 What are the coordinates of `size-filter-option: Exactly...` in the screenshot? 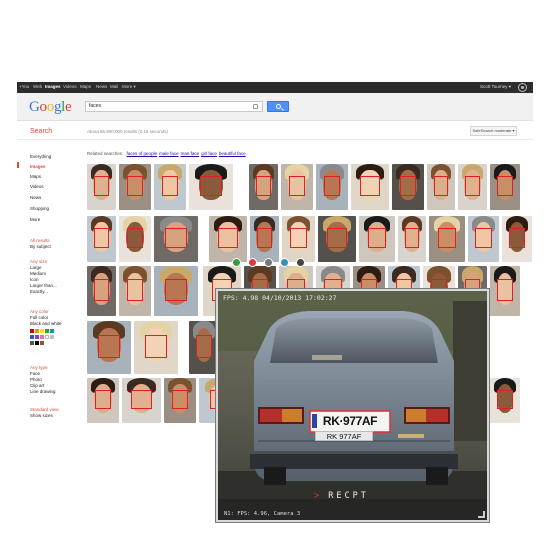 It's located at (39, 292).